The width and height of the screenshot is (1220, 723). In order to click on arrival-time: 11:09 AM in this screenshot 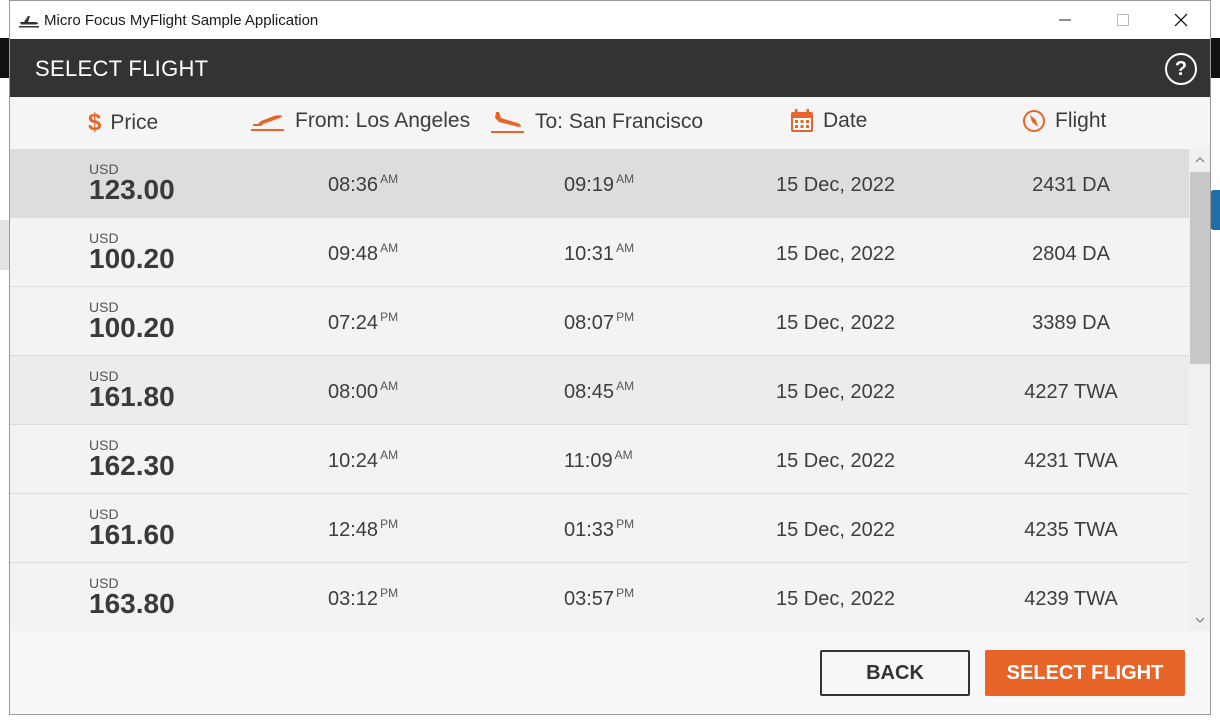, I will do `click(598, 460)`.